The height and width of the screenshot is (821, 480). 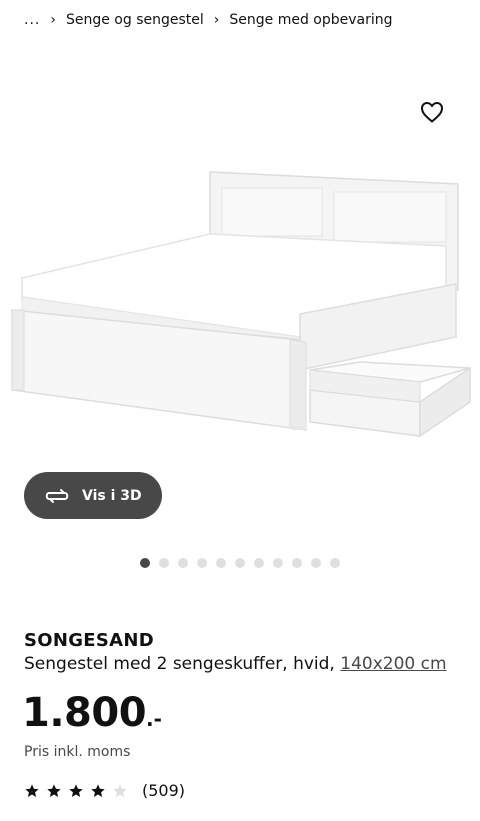 What do you see at coordinates (310, 20) in the screenshot?
I see `breadcrumb-item-storage-beds: Senge med opbevaring` at bounding box center [310, 20].